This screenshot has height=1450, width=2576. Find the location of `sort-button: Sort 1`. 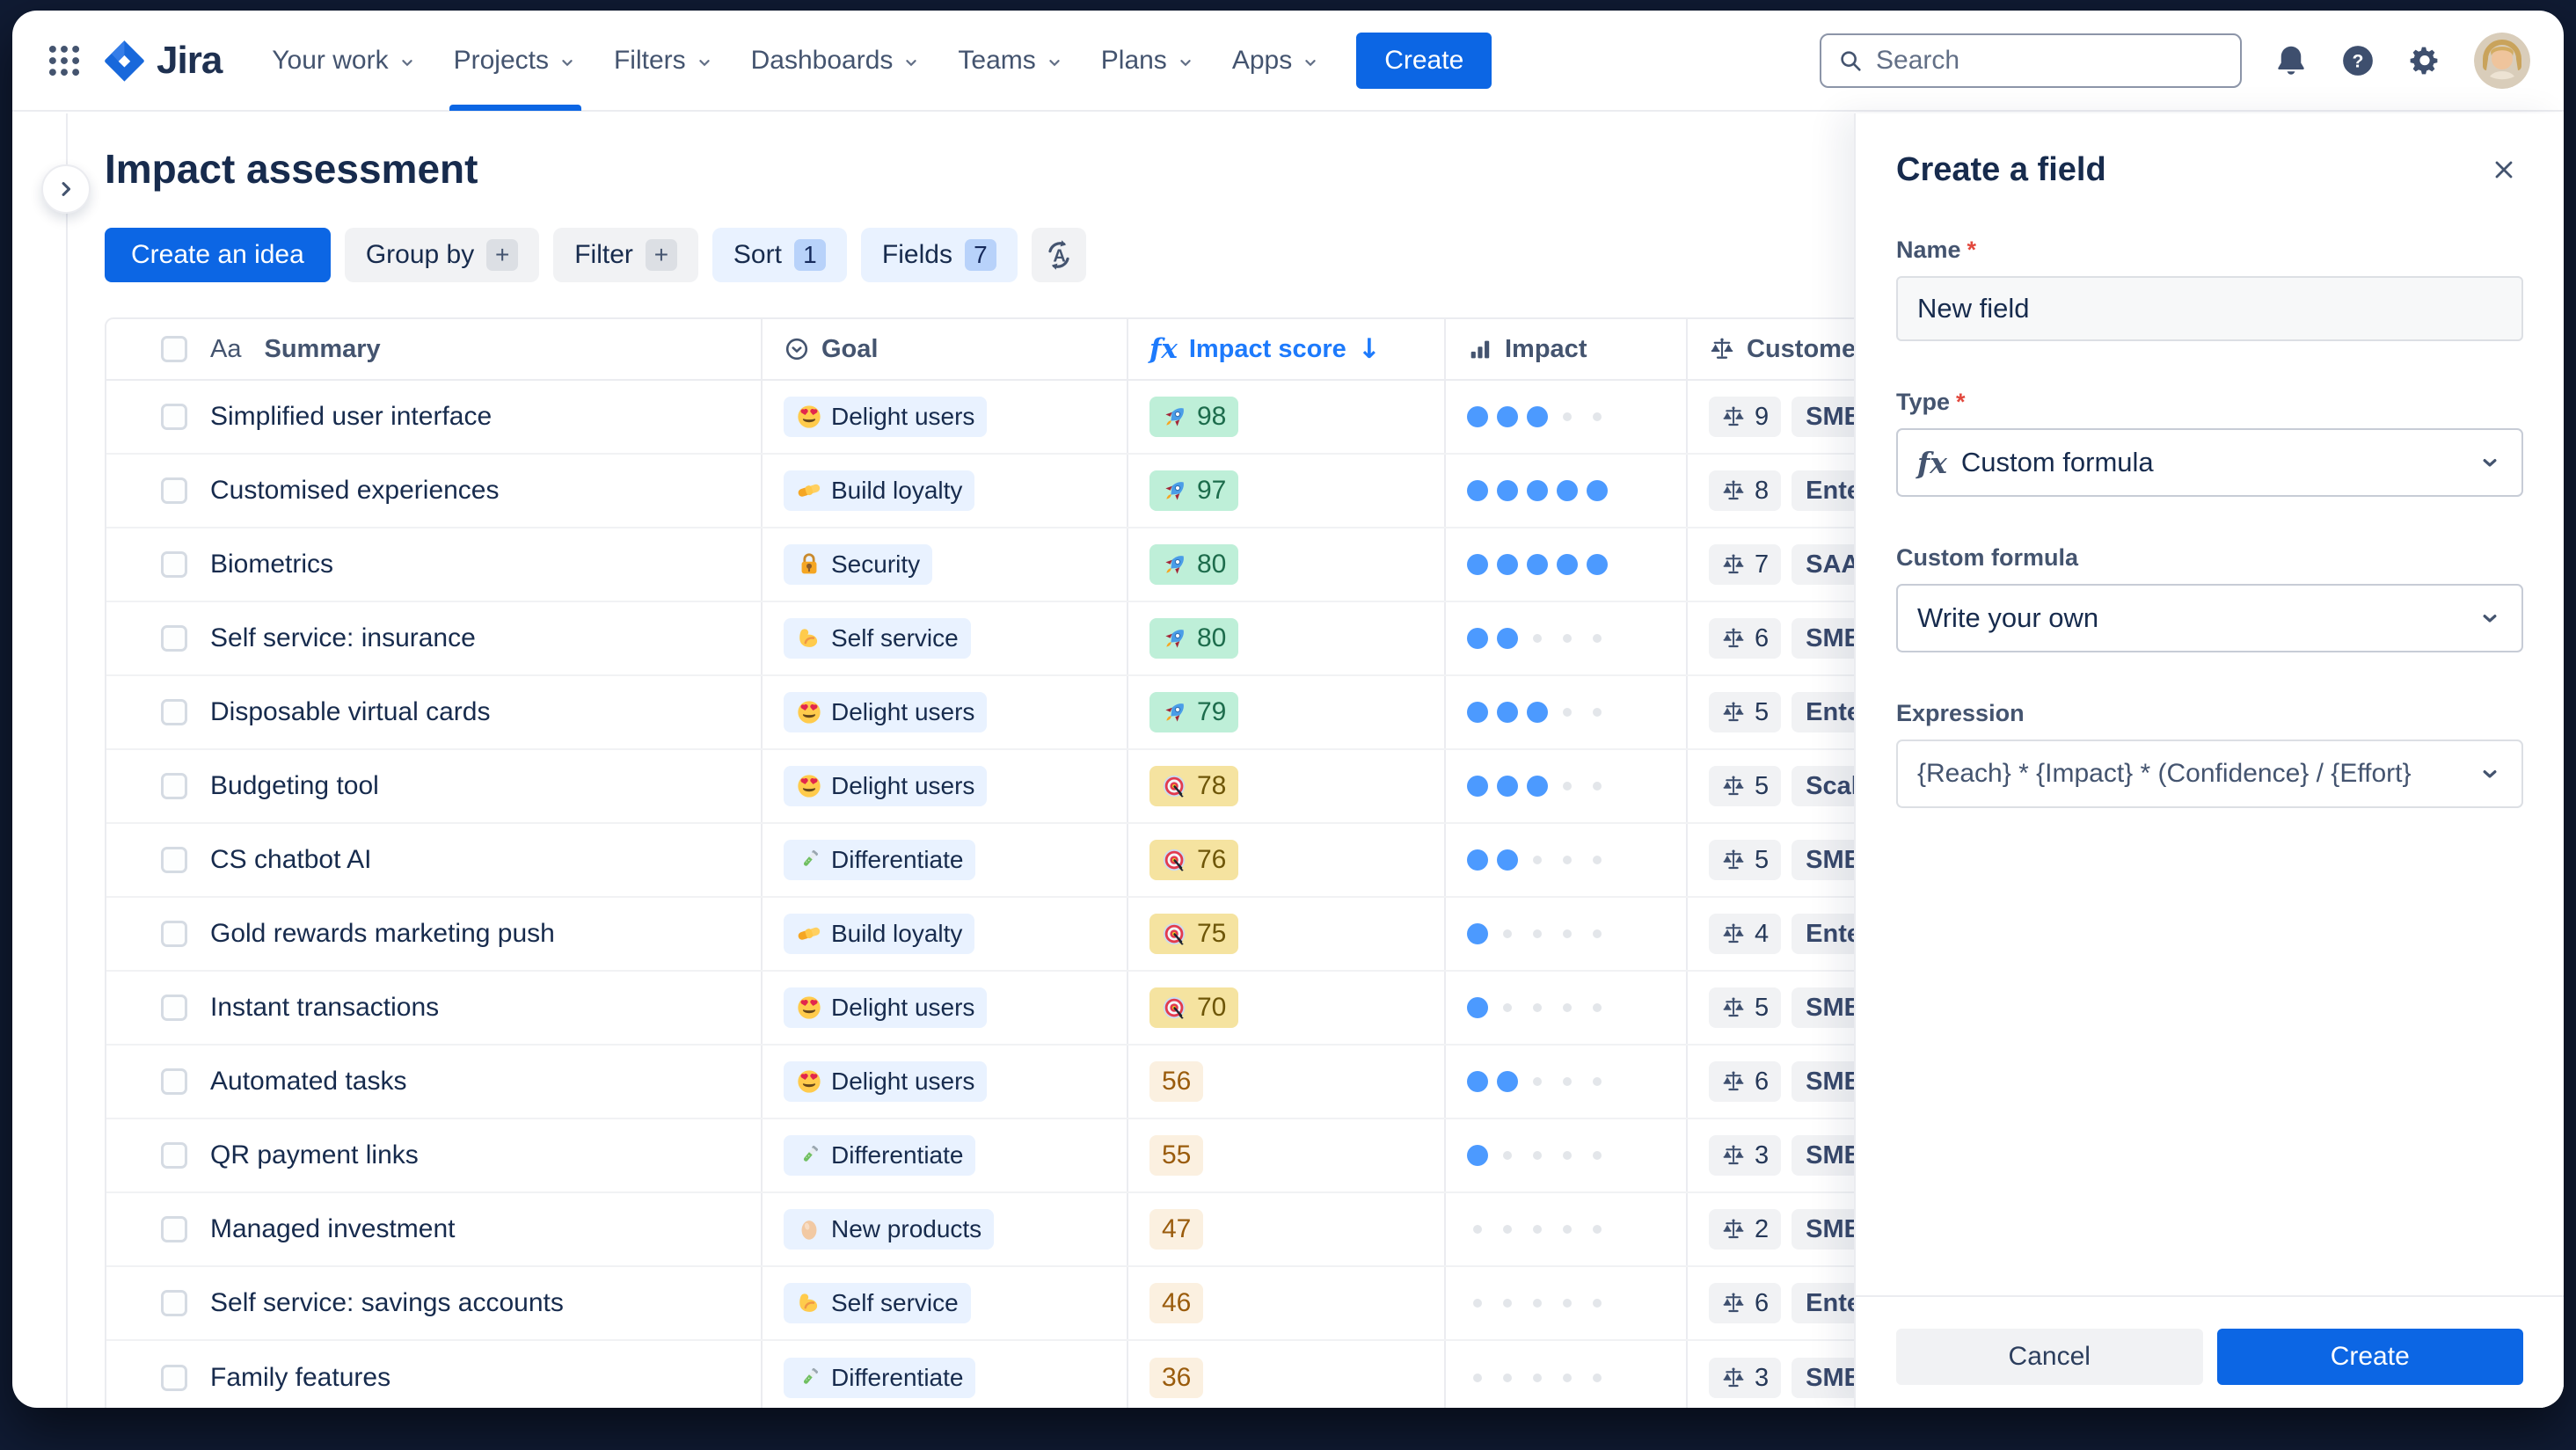

sort-button: Sort 1 is located at coordinates (779, 255).